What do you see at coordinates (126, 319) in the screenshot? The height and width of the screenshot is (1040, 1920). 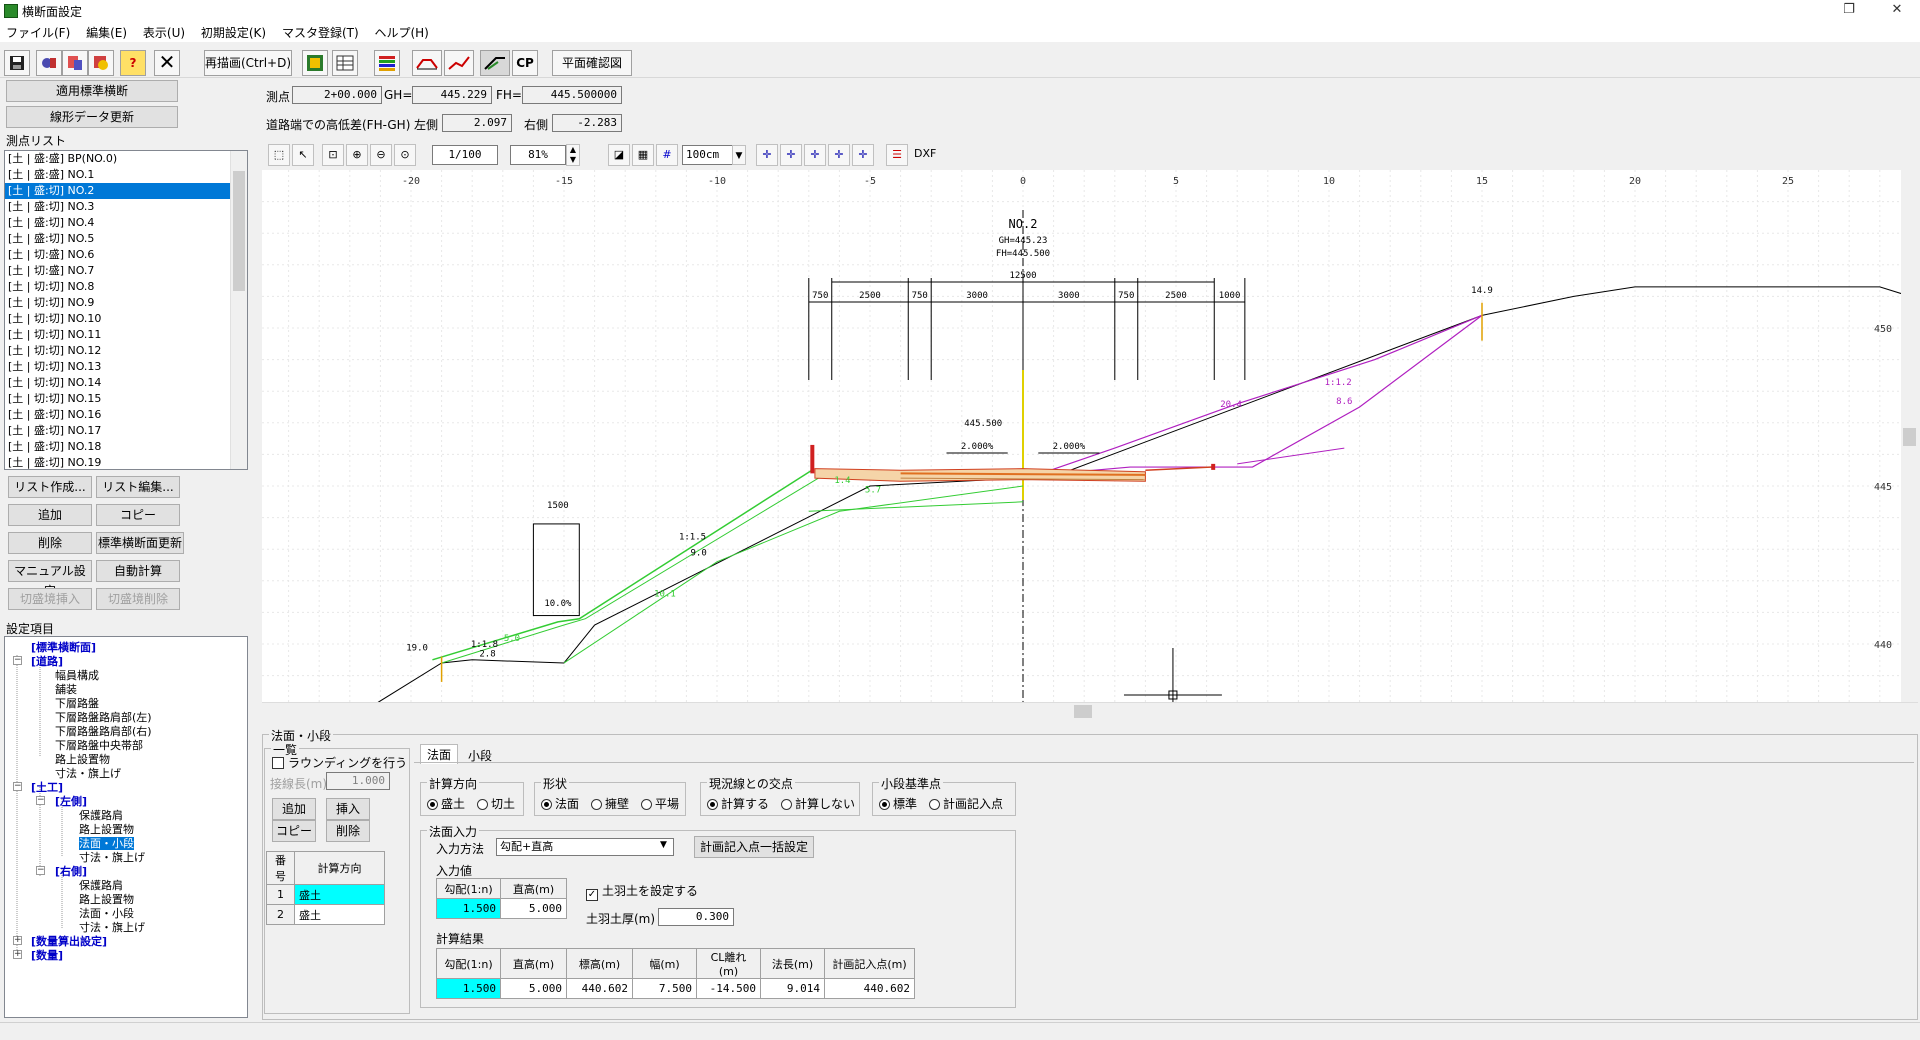 I see `list-item: [土 | 切:切] NO.10` at bounding box center [126, 319].